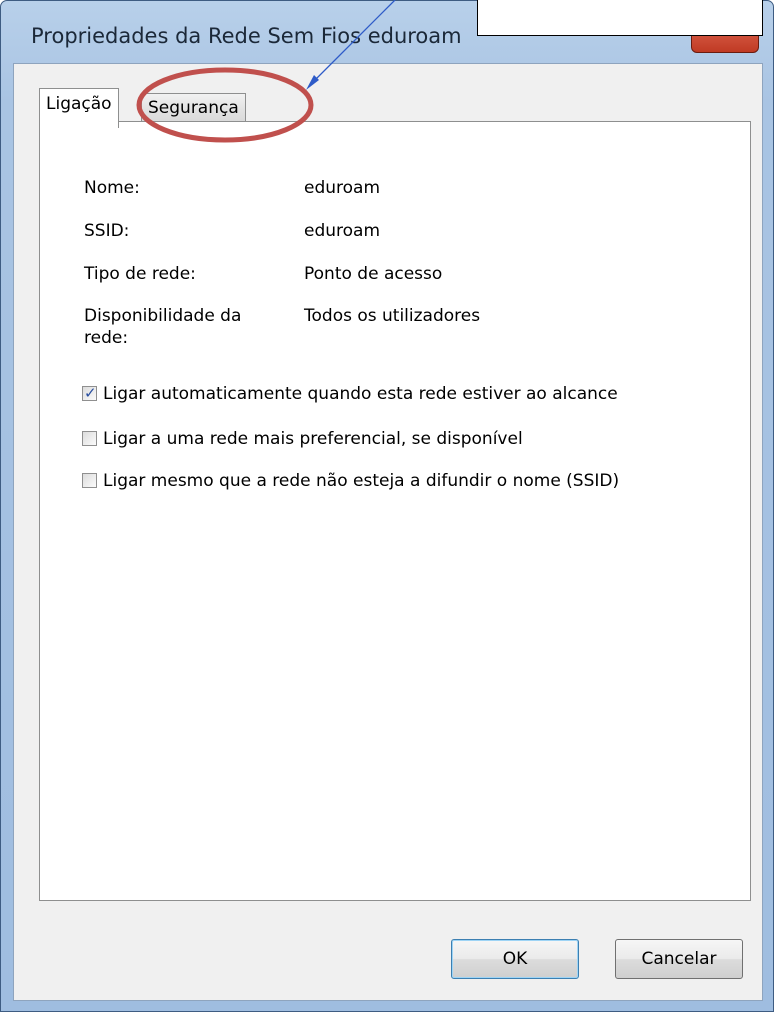 Image resolution: width=778 pixels, height=1012 pixels. Describe the element at coordinates (79, 108) in the screenshot. I see `tab-ligacao: Ligação` at that location.